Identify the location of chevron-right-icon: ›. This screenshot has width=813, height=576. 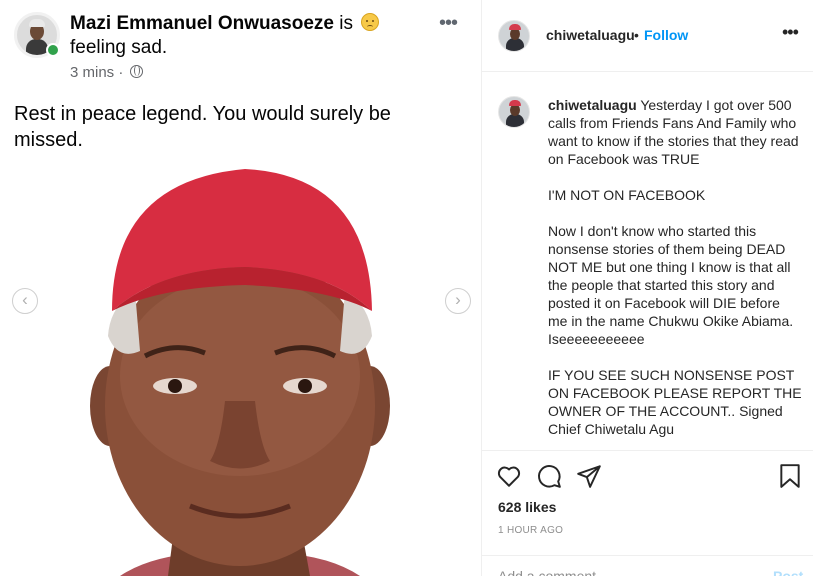
(458, 299).